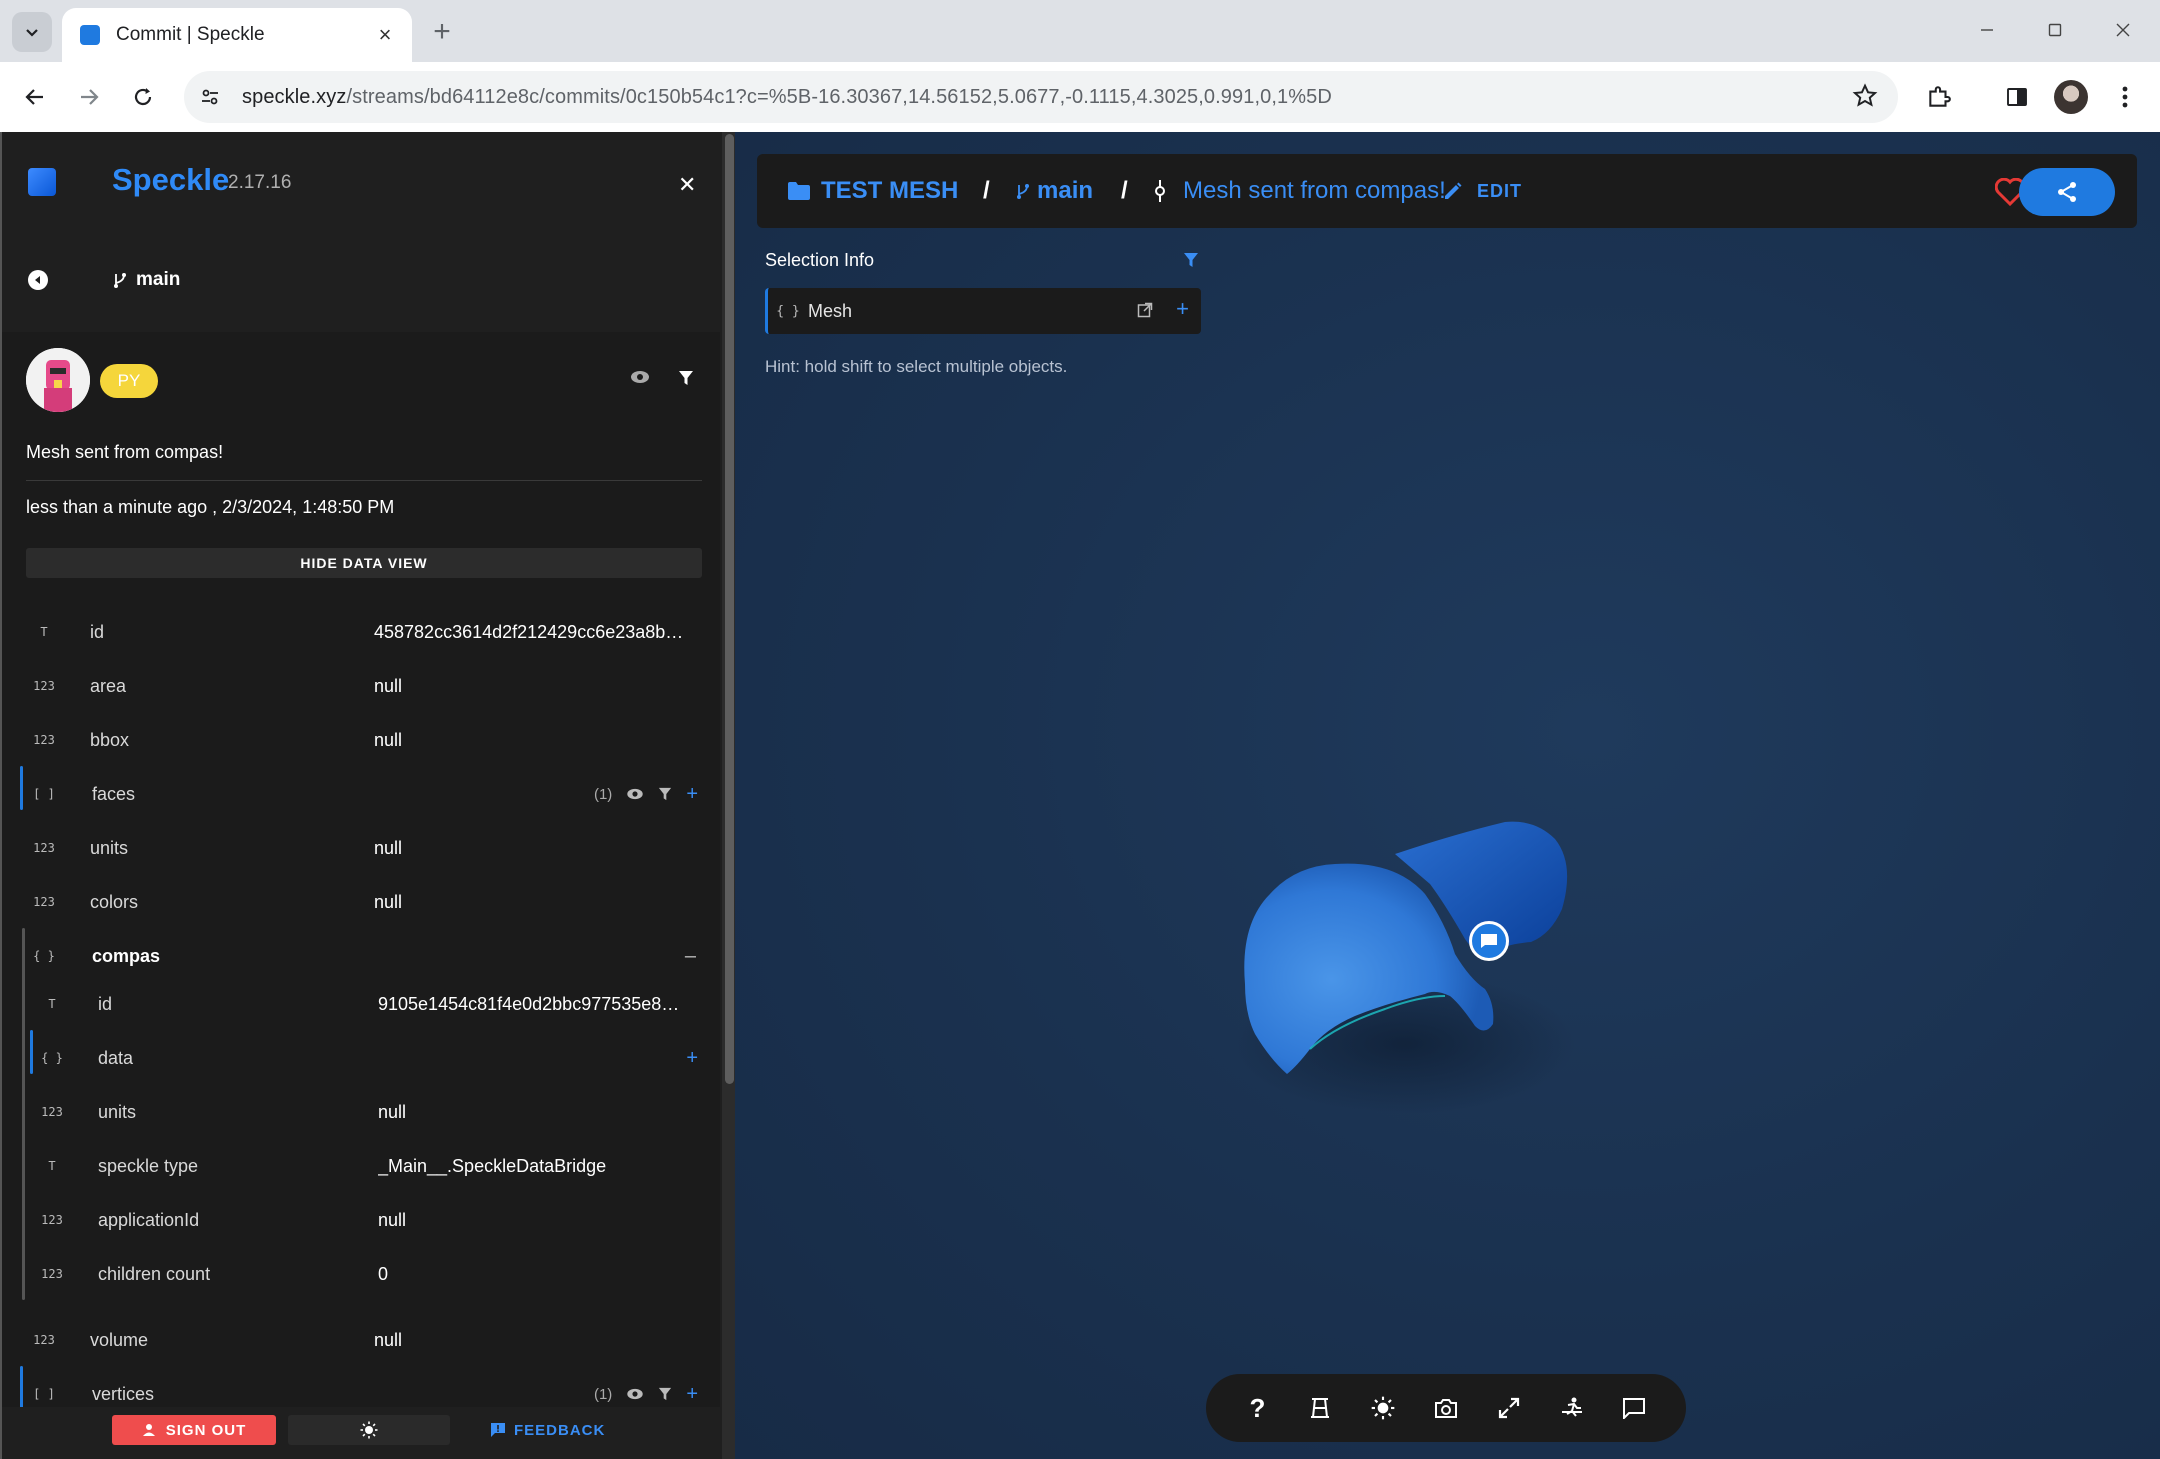 This screenshot has height=1459, width=2160. Describe the element at coordinates (366, 1274) in the screenshot. I see `data-row: 123 children count 0` at that location.